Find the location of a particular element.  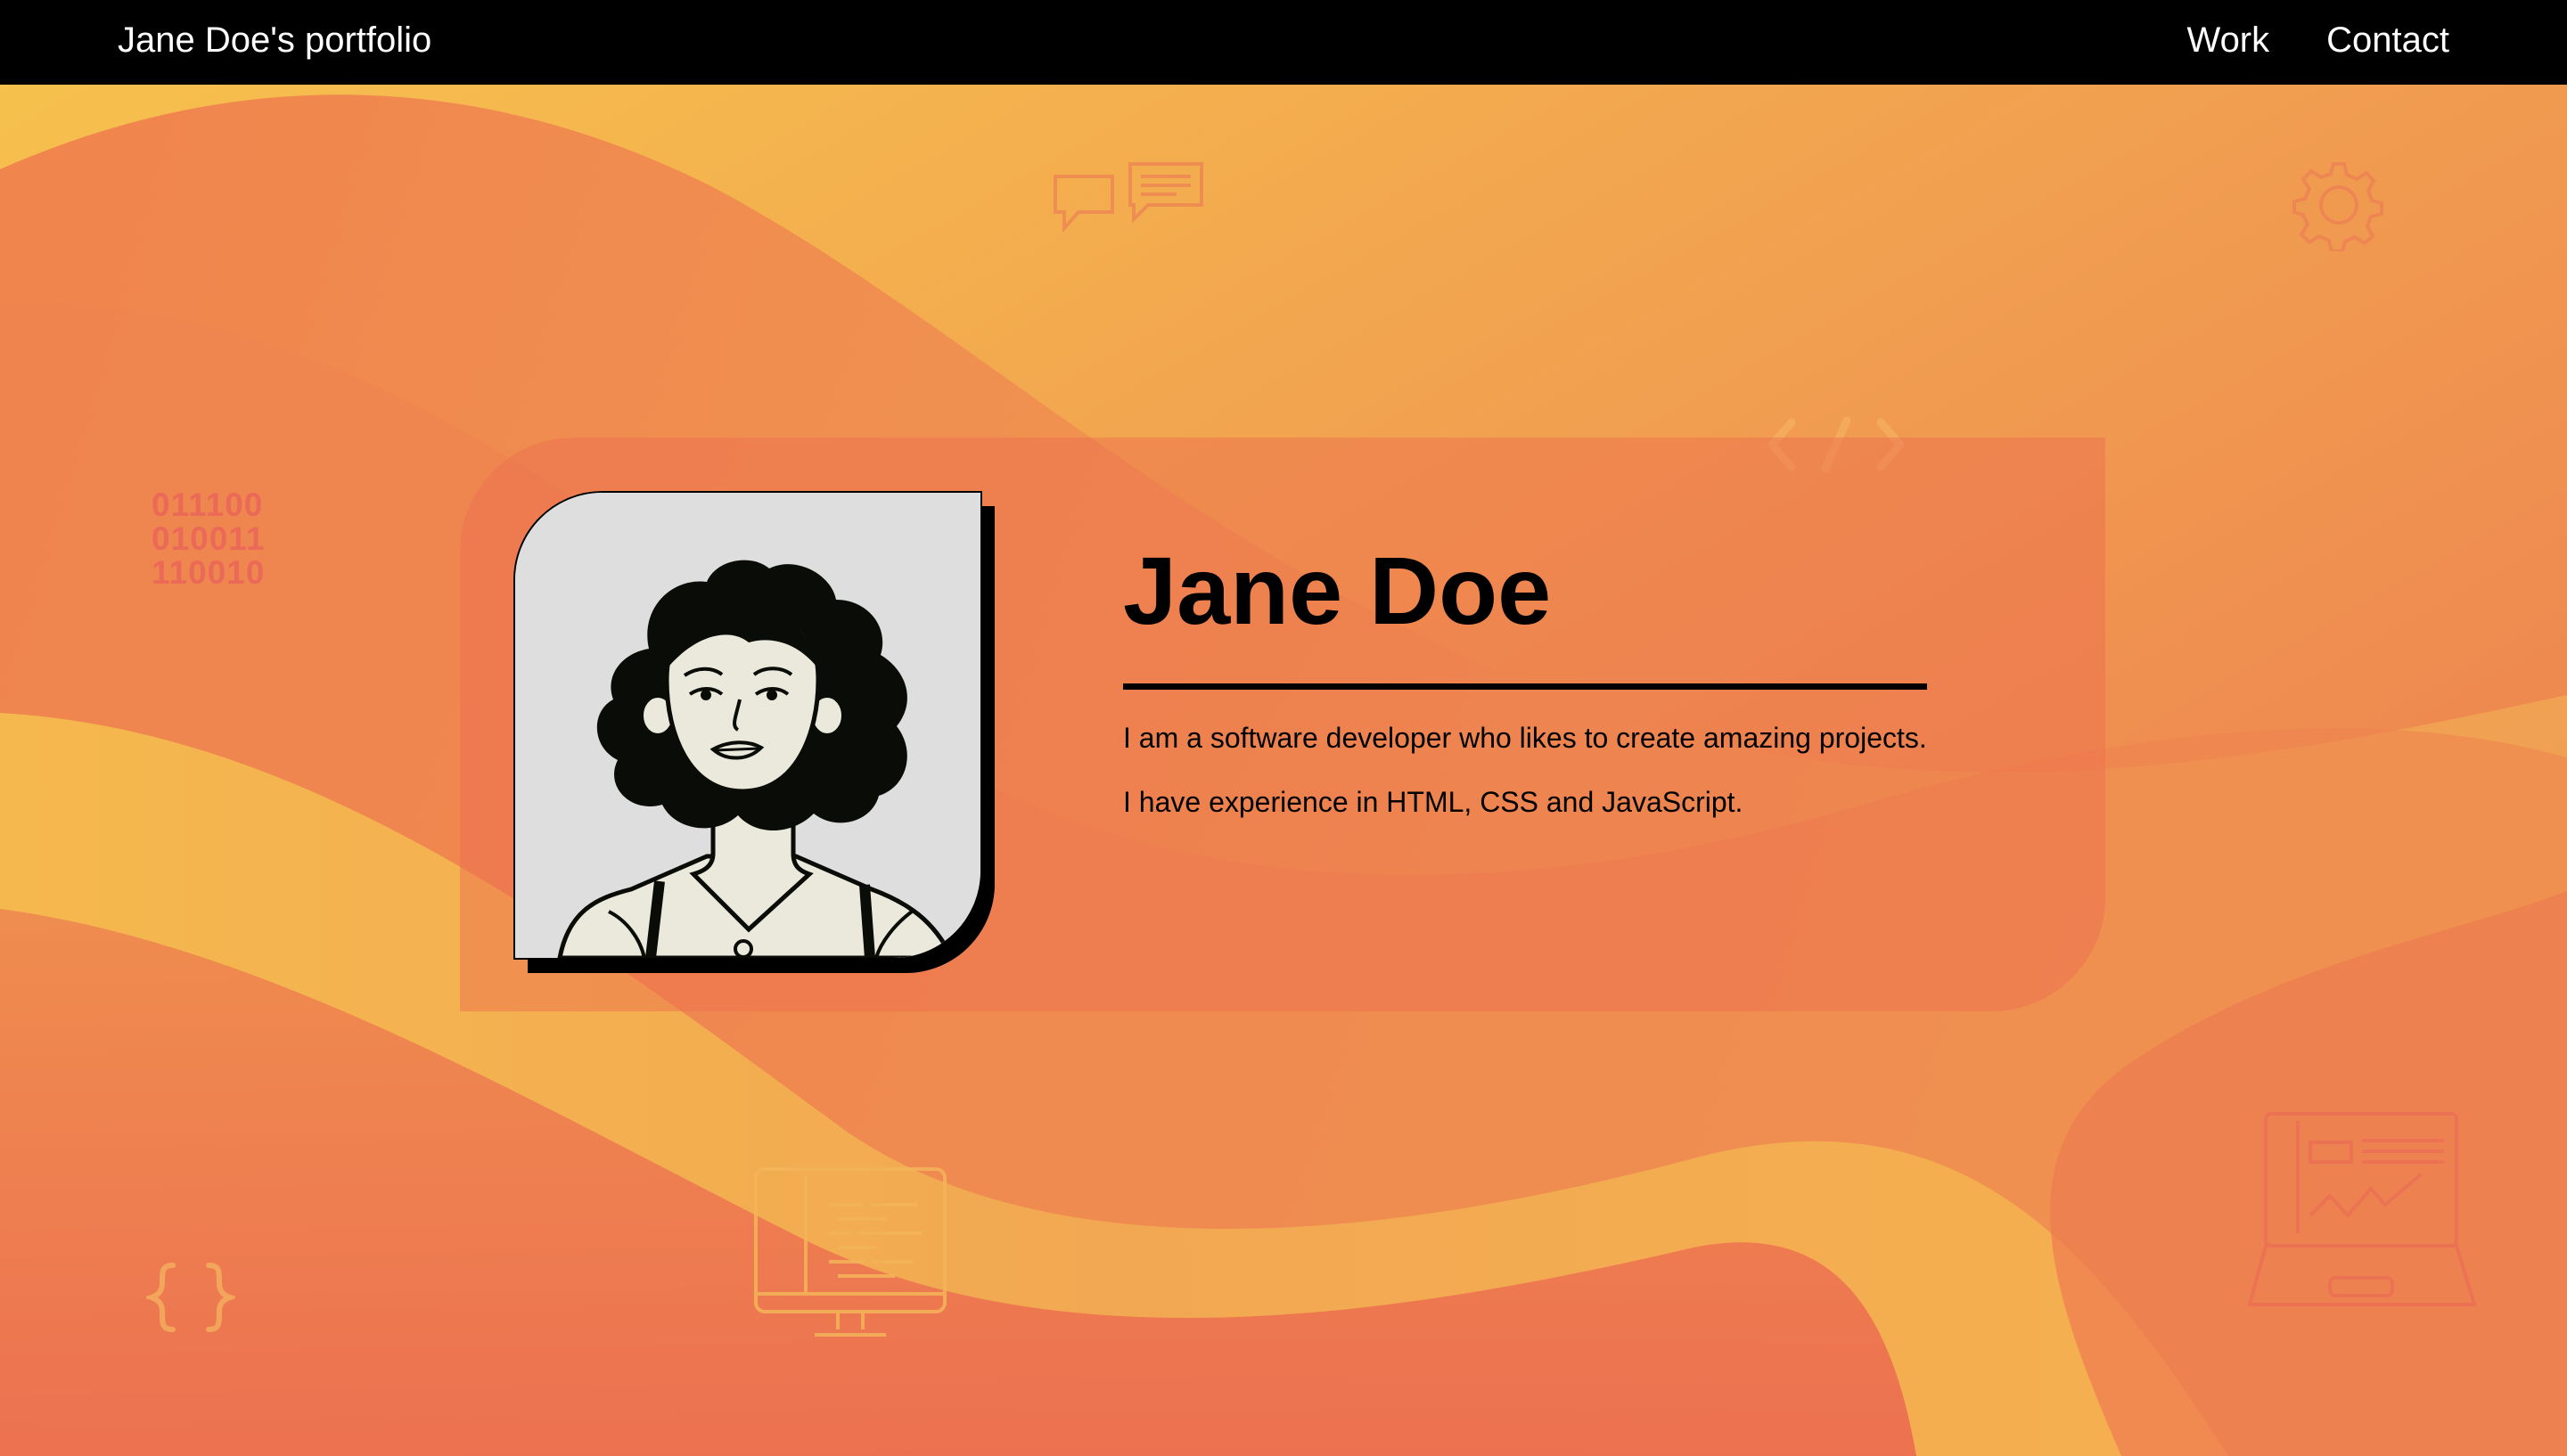

binary-icon: 011100 010011 110010 is located at coordinates (208, 539).